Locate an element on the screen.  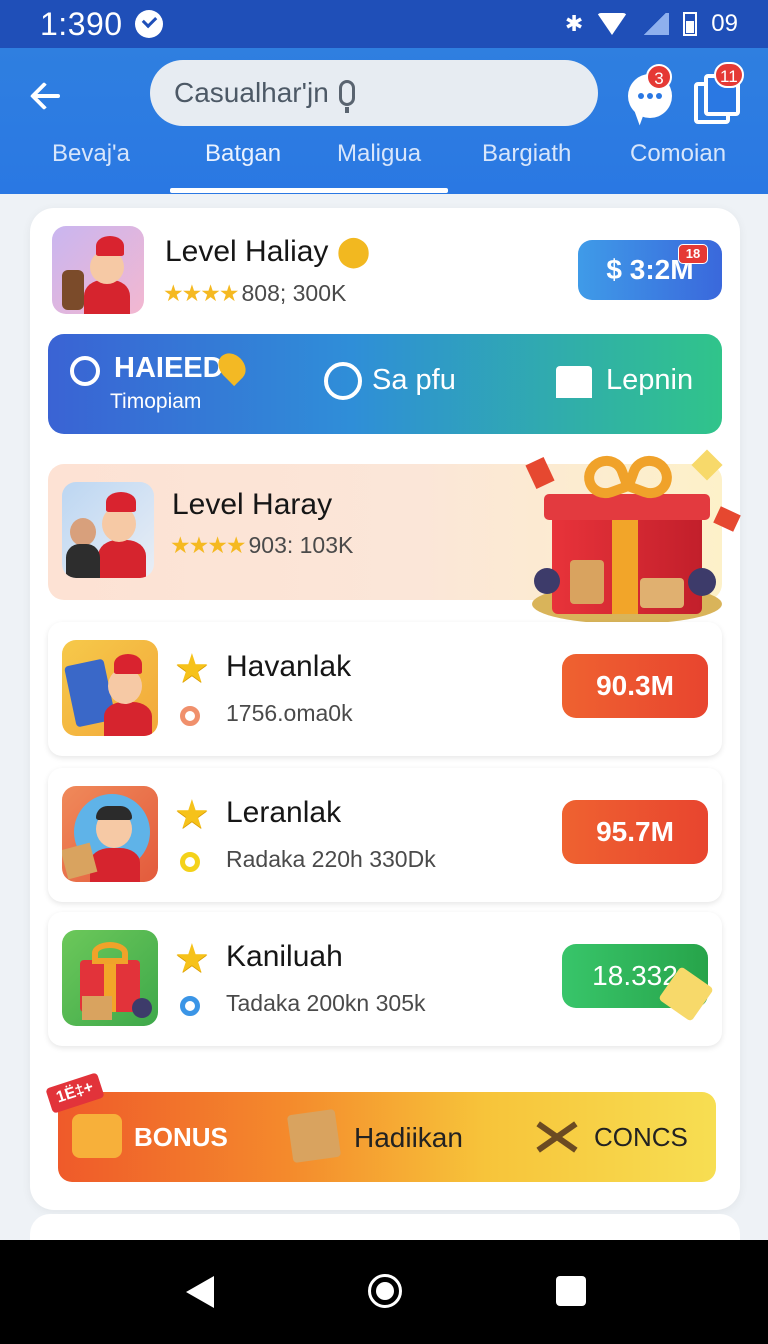
list-item-subtitle: 1756.oma0k is located at coordinates (289, 713).